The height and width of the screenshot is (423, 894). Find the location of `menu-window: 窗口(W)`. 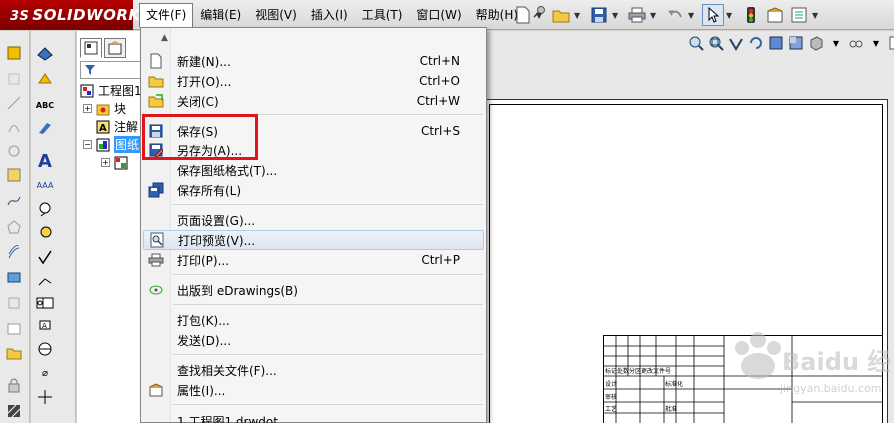

menu-window: 窗口(W) is located at coordinates (438, 15).